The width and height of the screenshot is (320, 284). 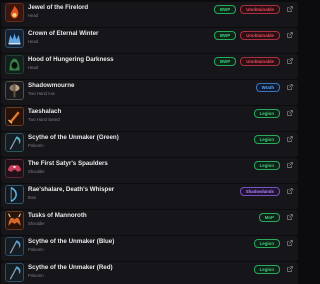 I want to click on item-name: Tusks of Mannoroth, so click(x=57, y=215).